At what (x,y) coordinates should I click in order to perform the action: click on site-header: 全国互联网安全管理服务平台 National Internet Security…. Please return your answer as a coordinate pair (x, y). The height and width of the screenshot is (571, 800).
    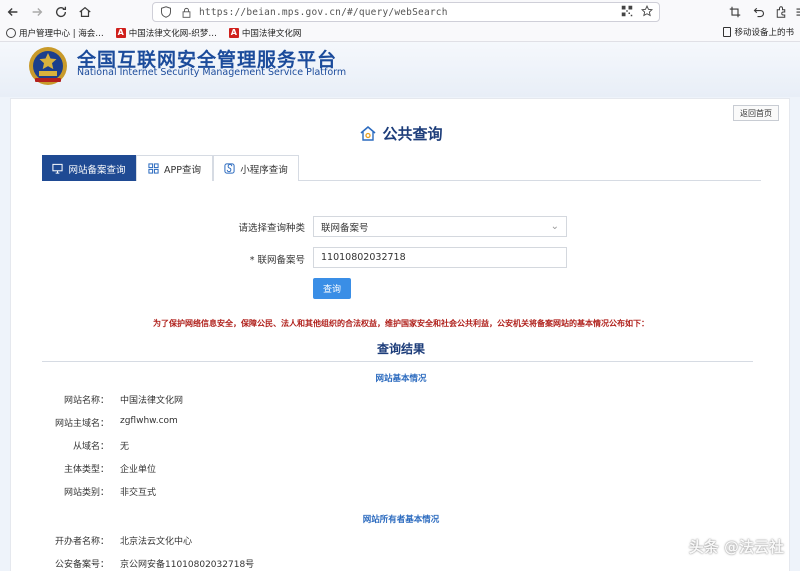
    Looking at the image, I should click on (400, 69).